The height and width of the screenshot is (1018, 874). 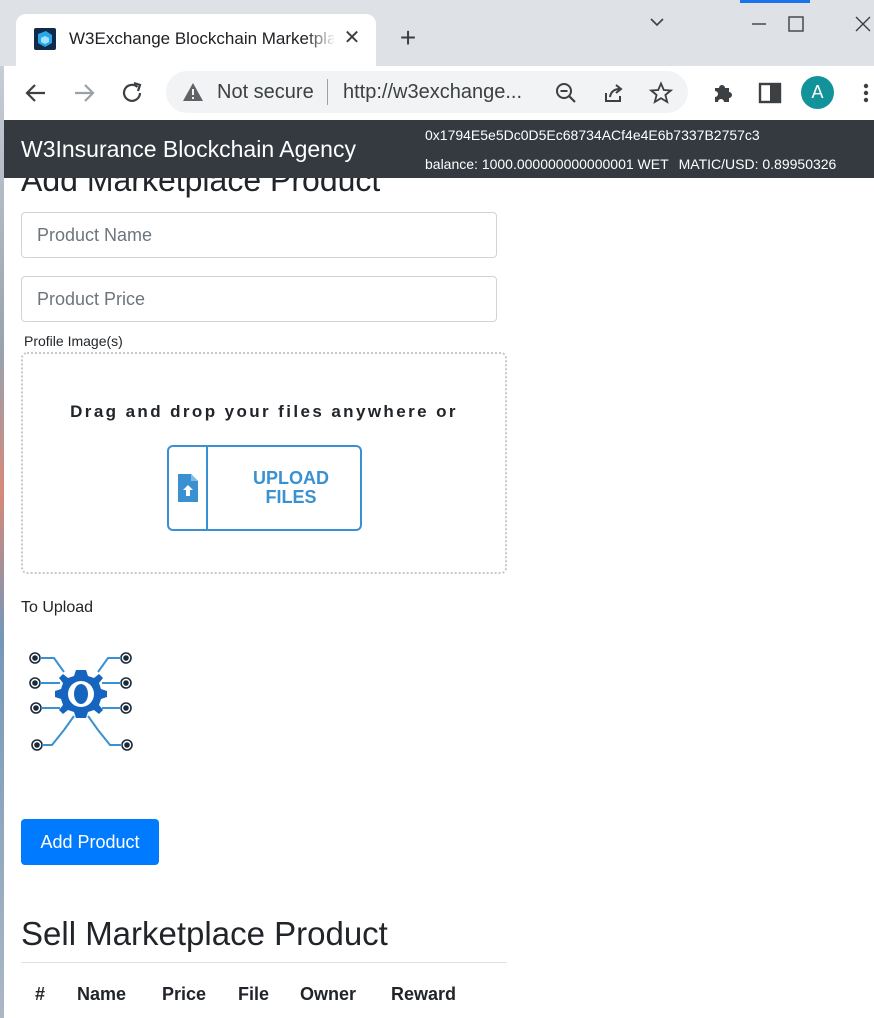 What do you see at coordinates (424, 994) in the screenshot?
I see `column-header-reward: Reward` at bounding box center [424, 994].